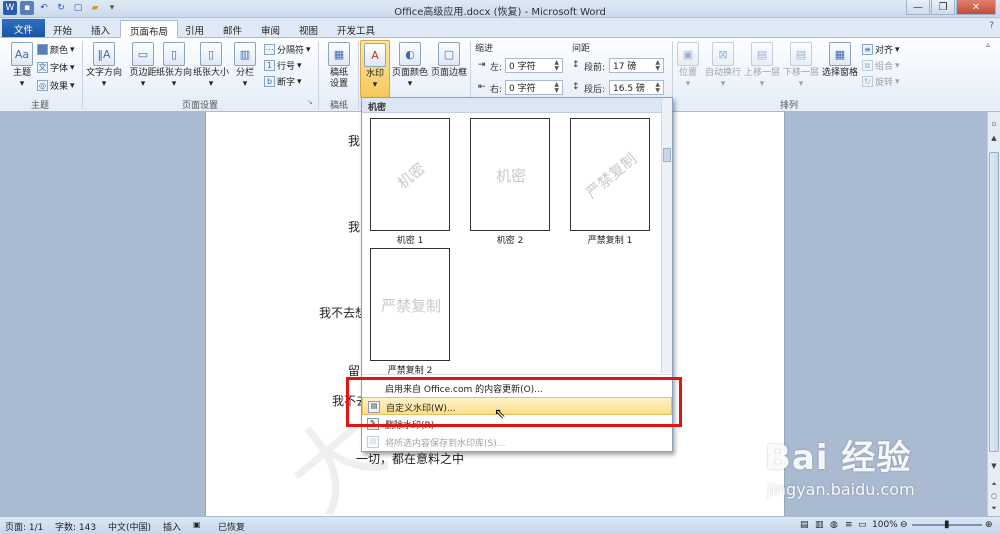 The height and width of the screenshot is (534, 1000). Describe the element at coordinates (104, 54) in the screenshot. I see `text-direction-icon: ‖A` at that location.